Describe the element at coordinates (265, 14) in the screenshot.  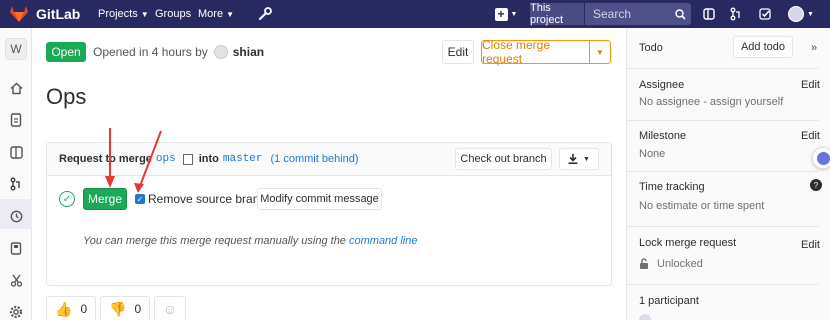
I see `admin-wrench-icon` at that location.